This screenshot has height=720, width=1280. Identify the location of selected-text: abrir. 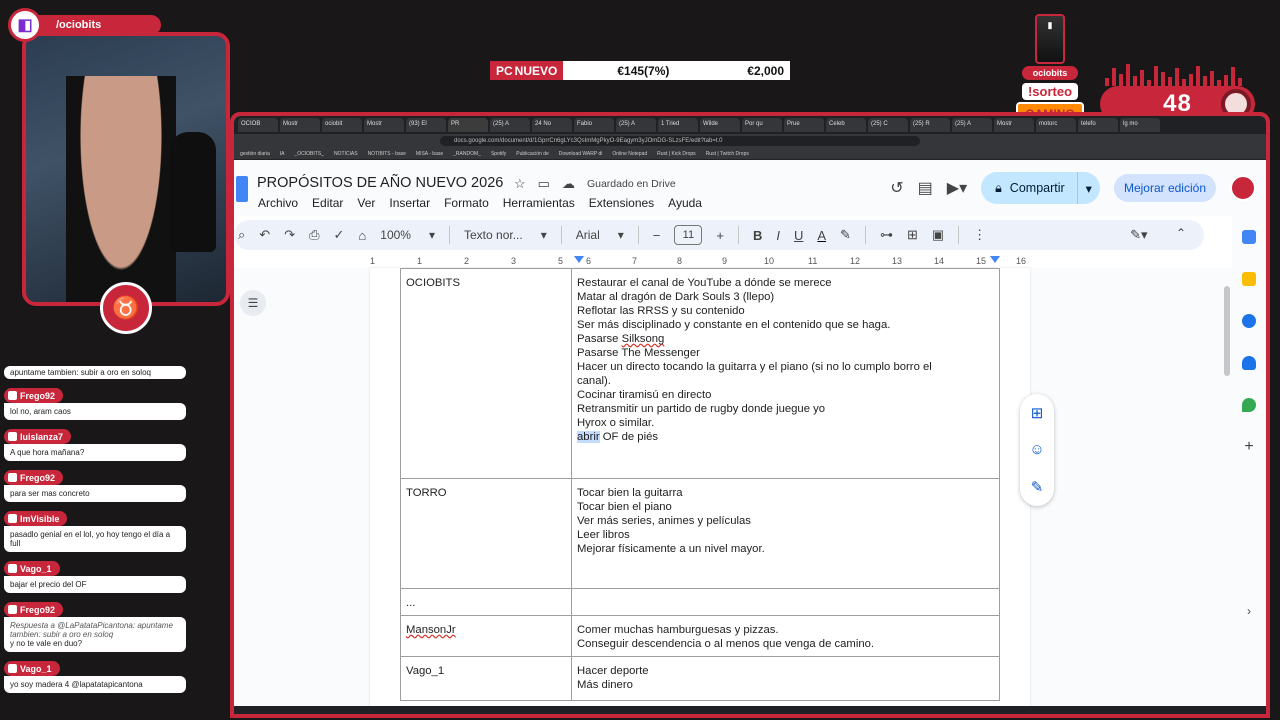
(588, 437).